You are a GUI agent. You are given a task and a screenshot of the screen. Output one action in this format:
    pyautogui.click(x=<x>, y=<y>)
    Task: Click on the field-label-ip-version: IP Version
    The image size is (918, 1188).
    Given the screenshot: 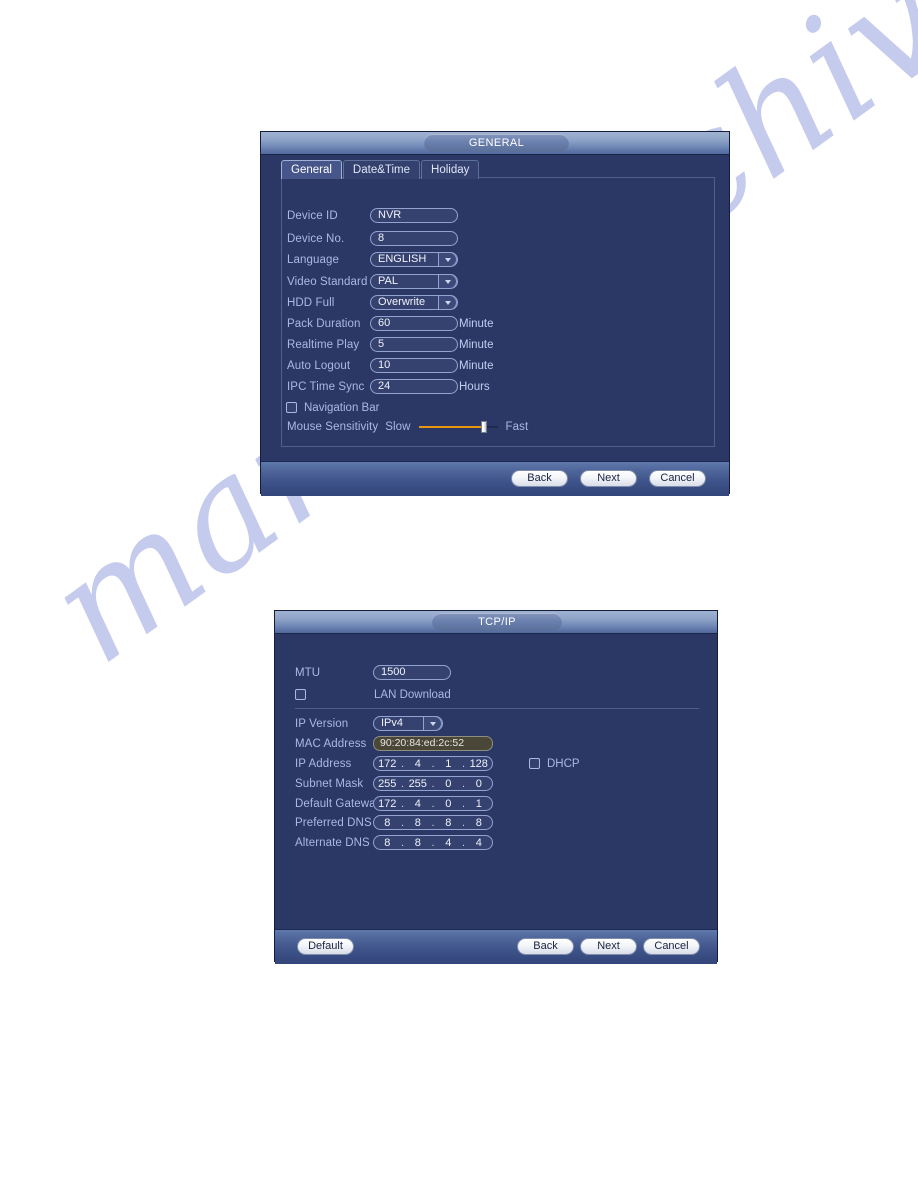 What is the action you would take?
    pyautogui.click(x=322, y=723)
    